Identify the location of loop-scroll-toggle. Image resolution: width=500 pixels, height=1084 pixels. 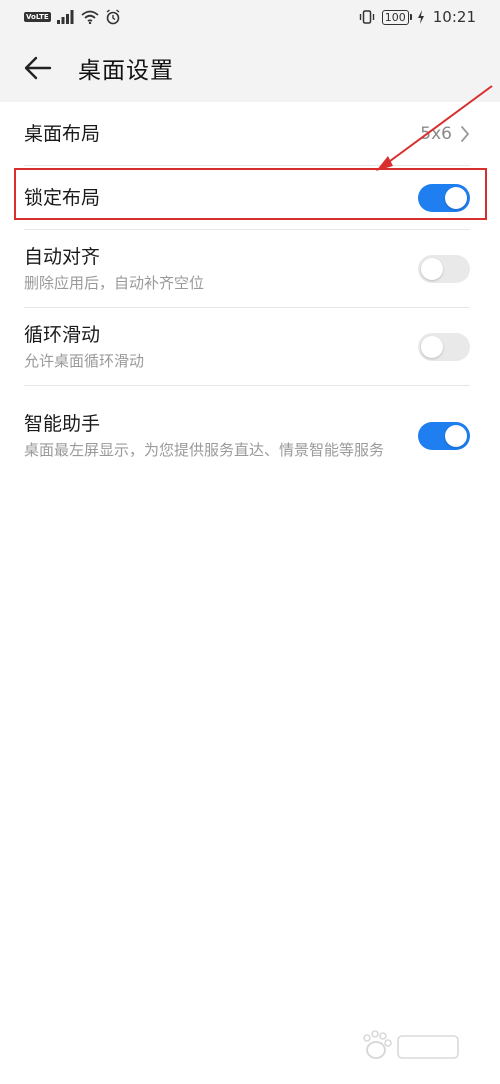
(444, 347).